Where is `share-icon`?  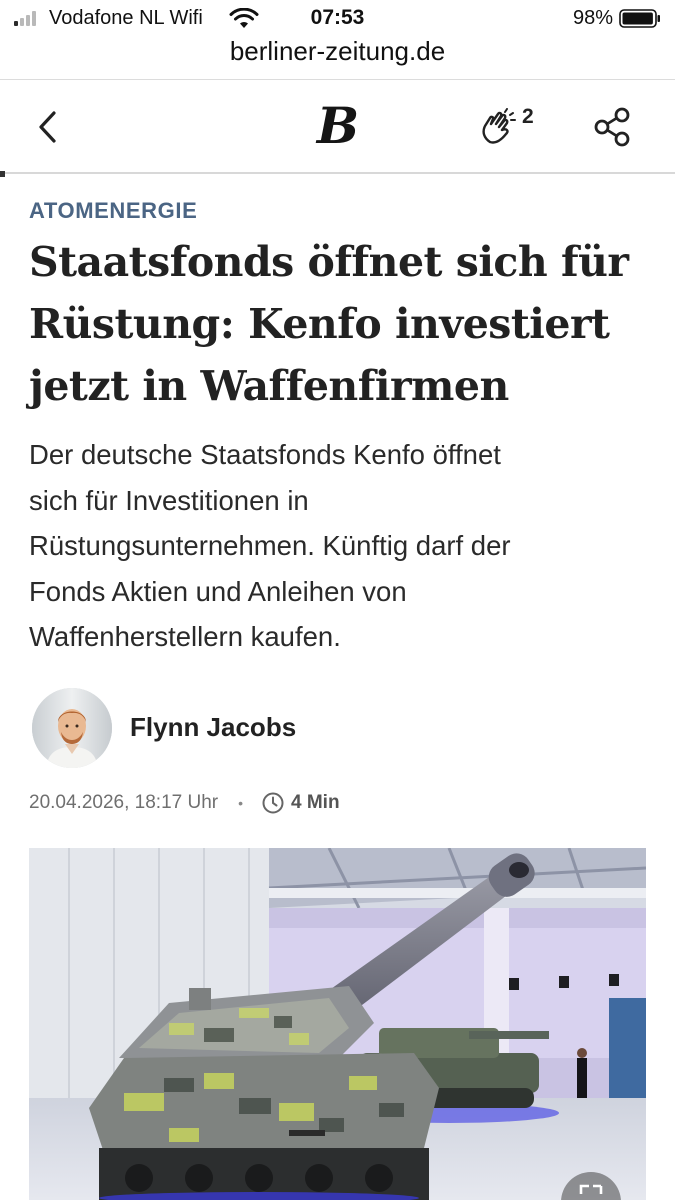
share-icon is located at coordinates (612, 127).